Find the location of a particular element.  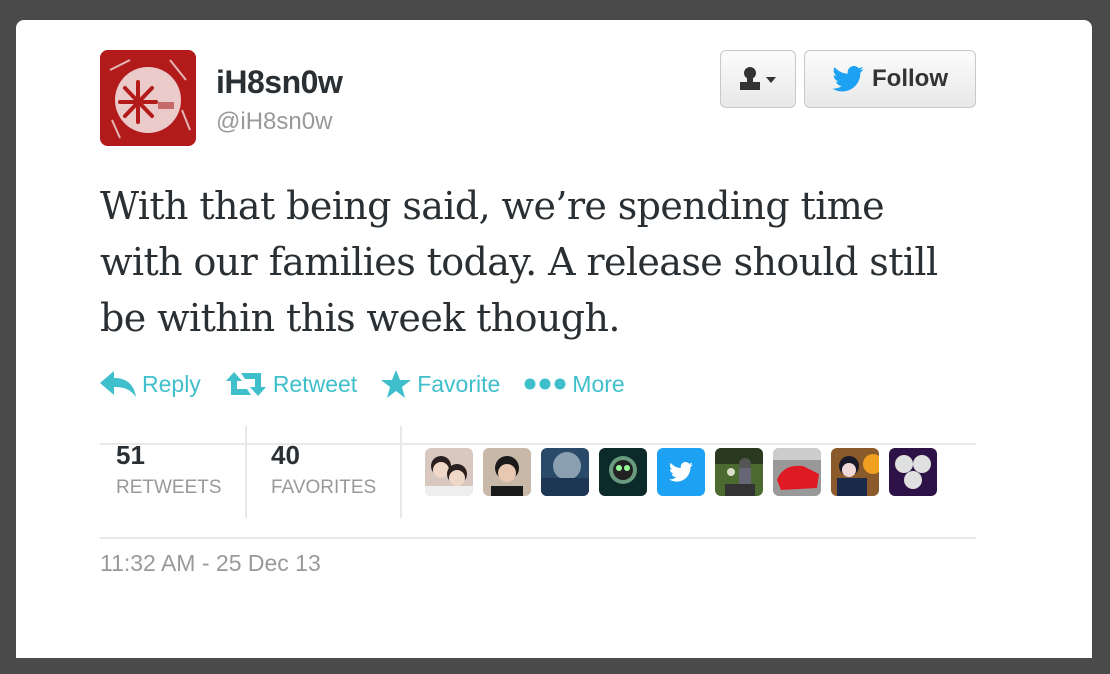

favoriters-list is located at coordinates (681, 472).